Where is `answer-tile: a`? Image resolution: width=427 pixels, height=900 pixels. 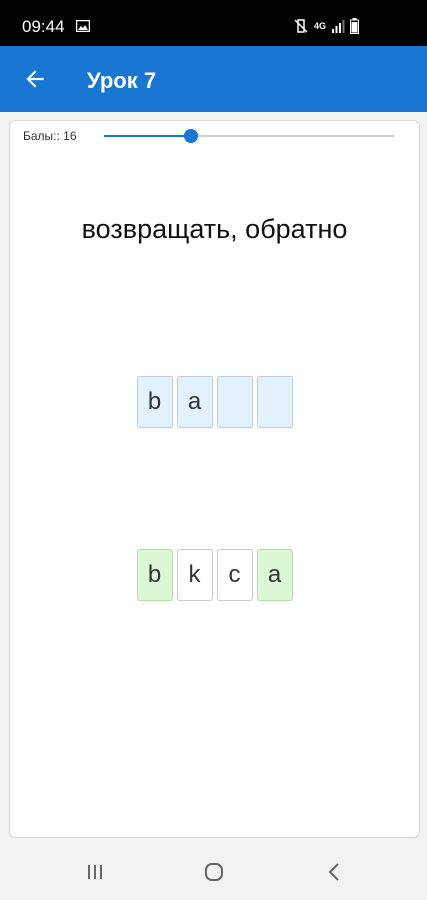
answer-tile: a is located at coordinates (194, 402).